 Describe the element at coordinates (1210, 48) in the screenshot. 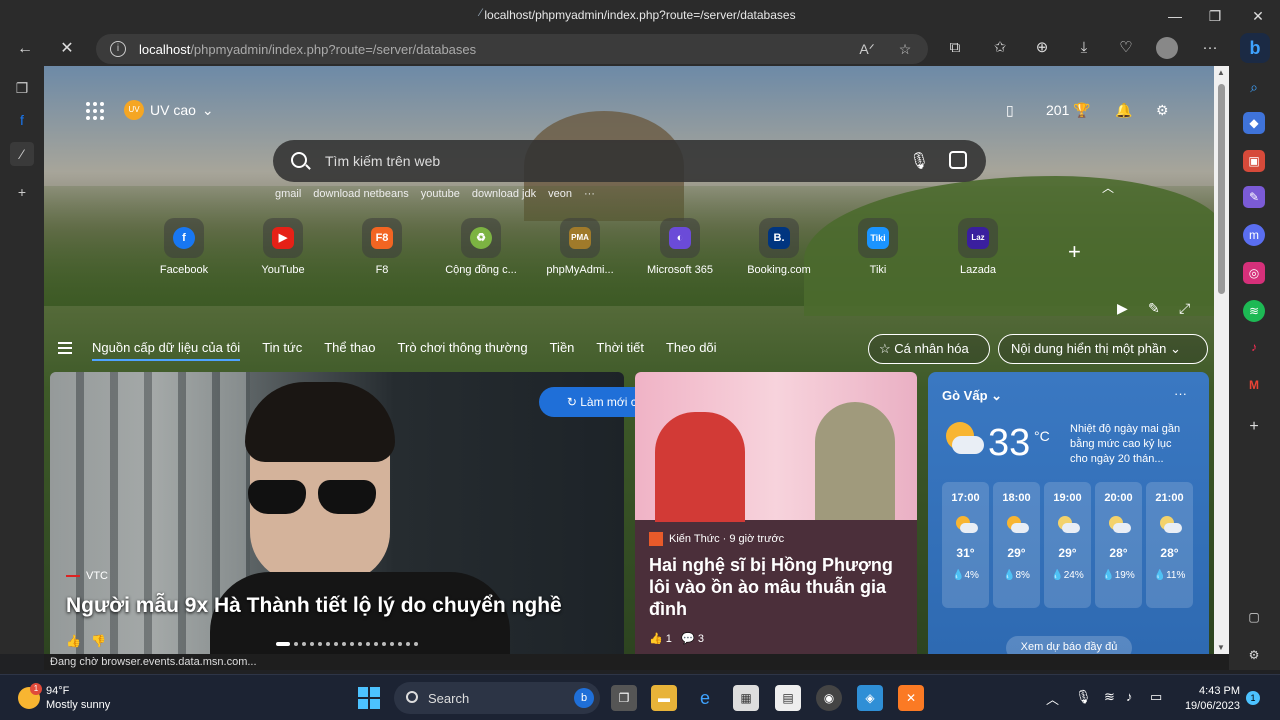

I see `settings-menu-icon: ···` at that location.